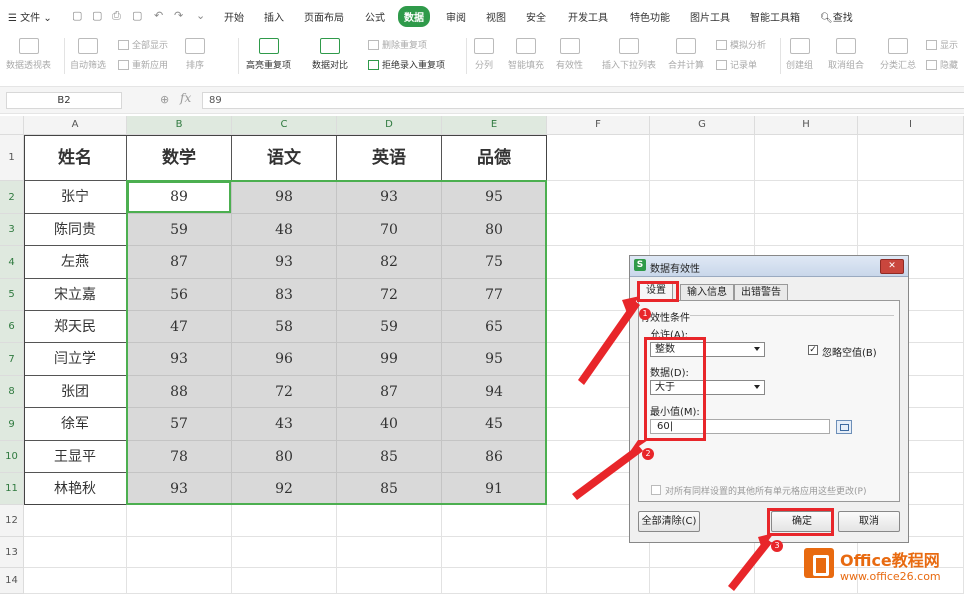 This screenshot has width=964, height=594. What do you see at coordinates (526, 54) in the screenshot?
I see `smart-fill-button: 智能填充` at bounding box center [526, 54].